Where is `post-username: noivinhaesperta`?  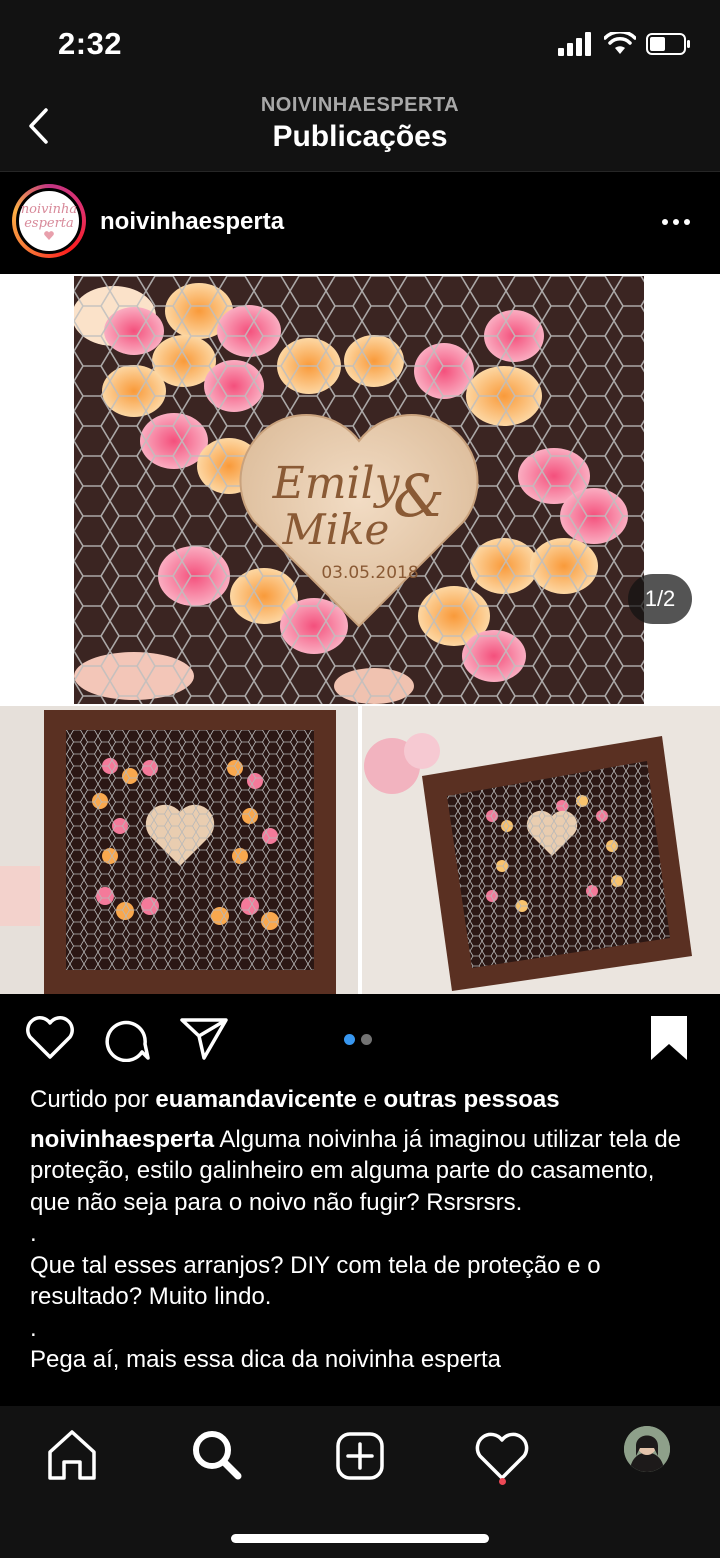
post-username: noivinhaesperta is located at coordinates (192, 222).